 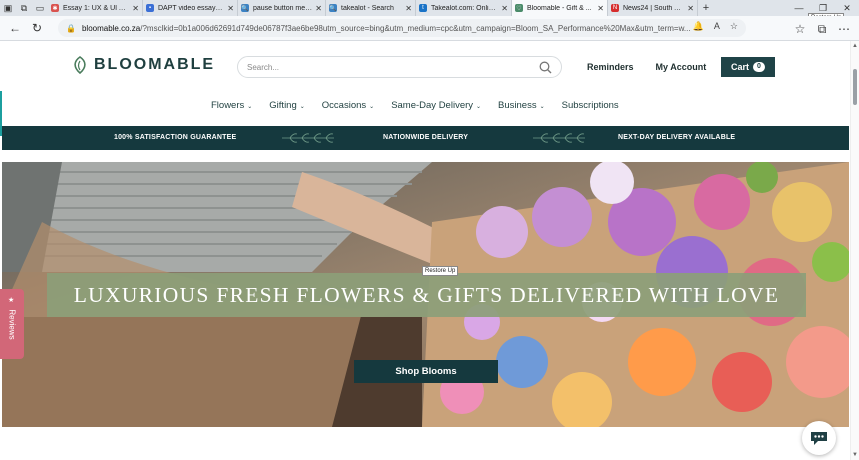 I want to click on favorite-star-icon: ☆, so click(x=734, y=26).